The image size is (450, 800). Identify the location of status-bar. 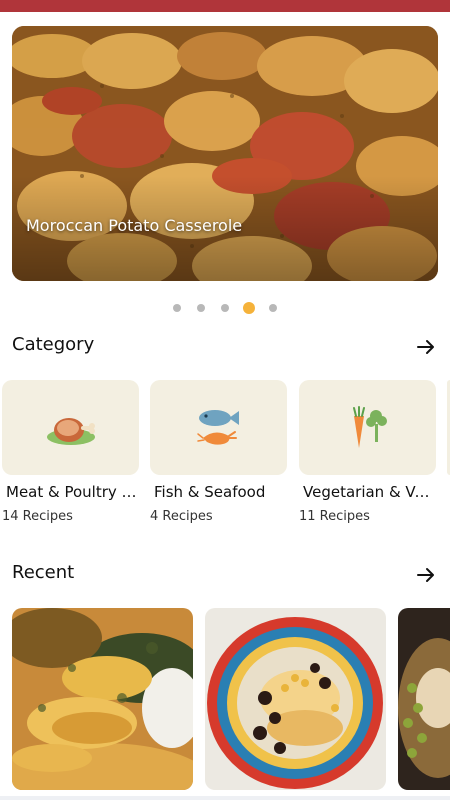
(225, 6).